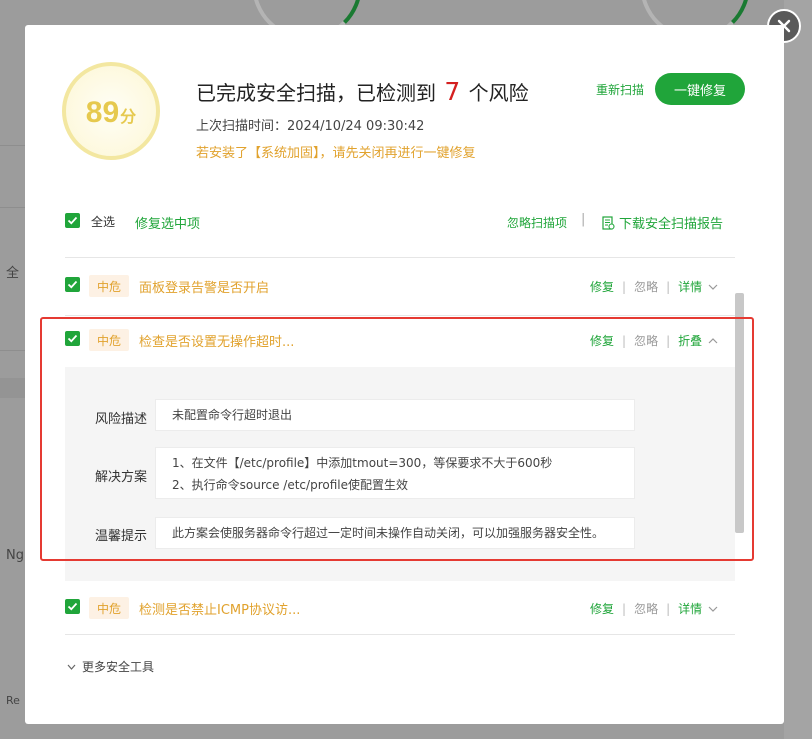 The image size is (812, 739). Describe the element at coordinates (167, 222) in the screenshot. I see `fix-selected-button: 修复选中项` at that location.